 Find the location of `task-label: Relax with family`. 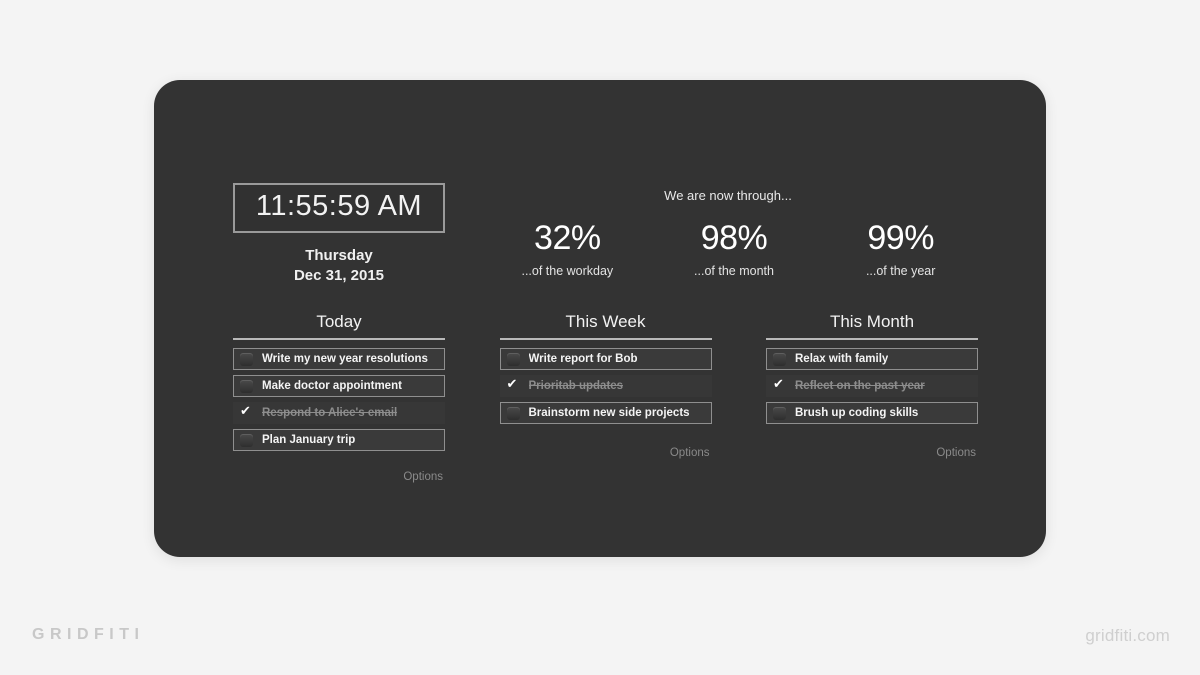

task-label: Relax with family is located at coordinates (842, 359).